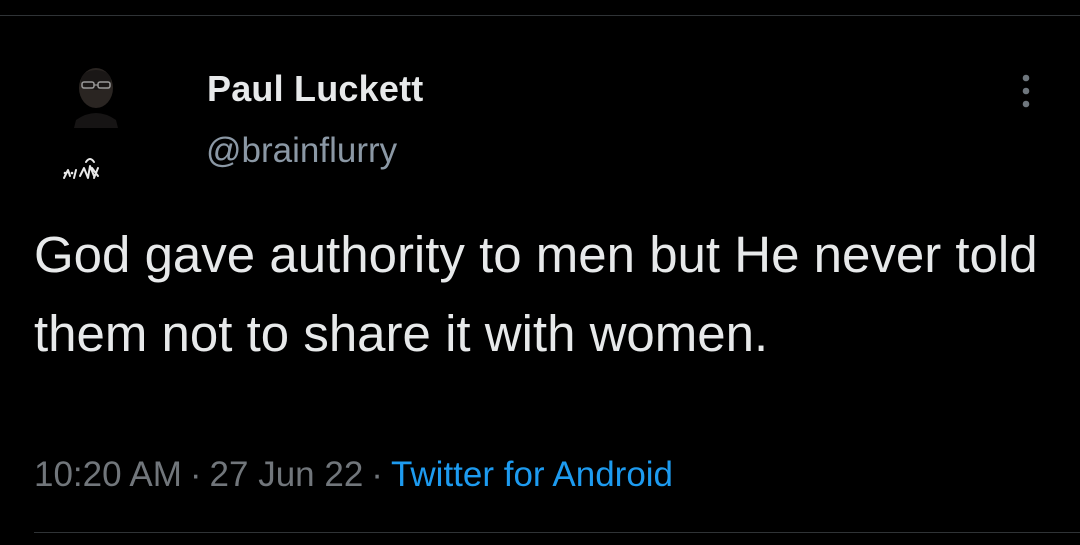 This screenshot has width=1080, height=545. What do you see at coordinates (540, 15) in the screenshot?
I see `top-divider` at bounding box center [540, 15].